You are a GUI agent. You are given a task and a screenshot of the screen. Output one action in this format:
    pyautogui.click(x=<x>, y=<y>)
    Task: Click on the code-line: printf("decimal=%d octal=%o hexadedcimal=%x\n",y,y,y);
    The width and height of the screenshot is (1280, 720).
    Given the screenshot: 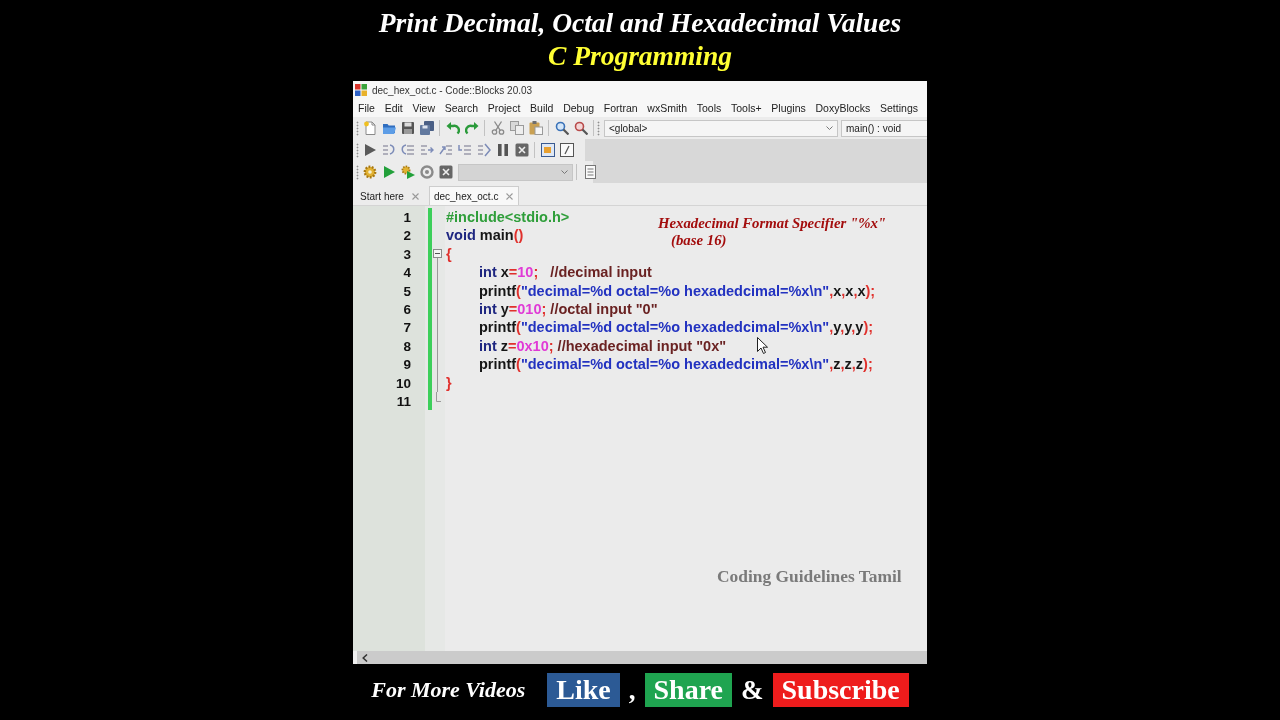 What is the action you would take?
    pyautogui.click(x=676, y=327)
    